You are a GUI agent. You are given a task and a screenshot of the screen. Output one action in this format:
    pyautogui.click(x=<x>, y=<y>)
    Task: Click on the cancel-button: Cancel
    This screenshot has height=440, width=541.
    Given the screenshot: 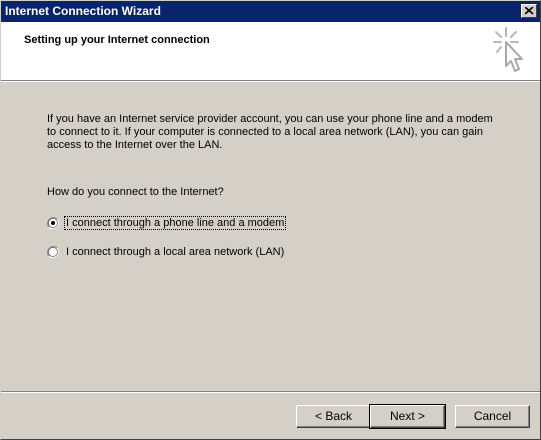 What is the action you would take?
    pyautogui.click(x=492, y=416)
    